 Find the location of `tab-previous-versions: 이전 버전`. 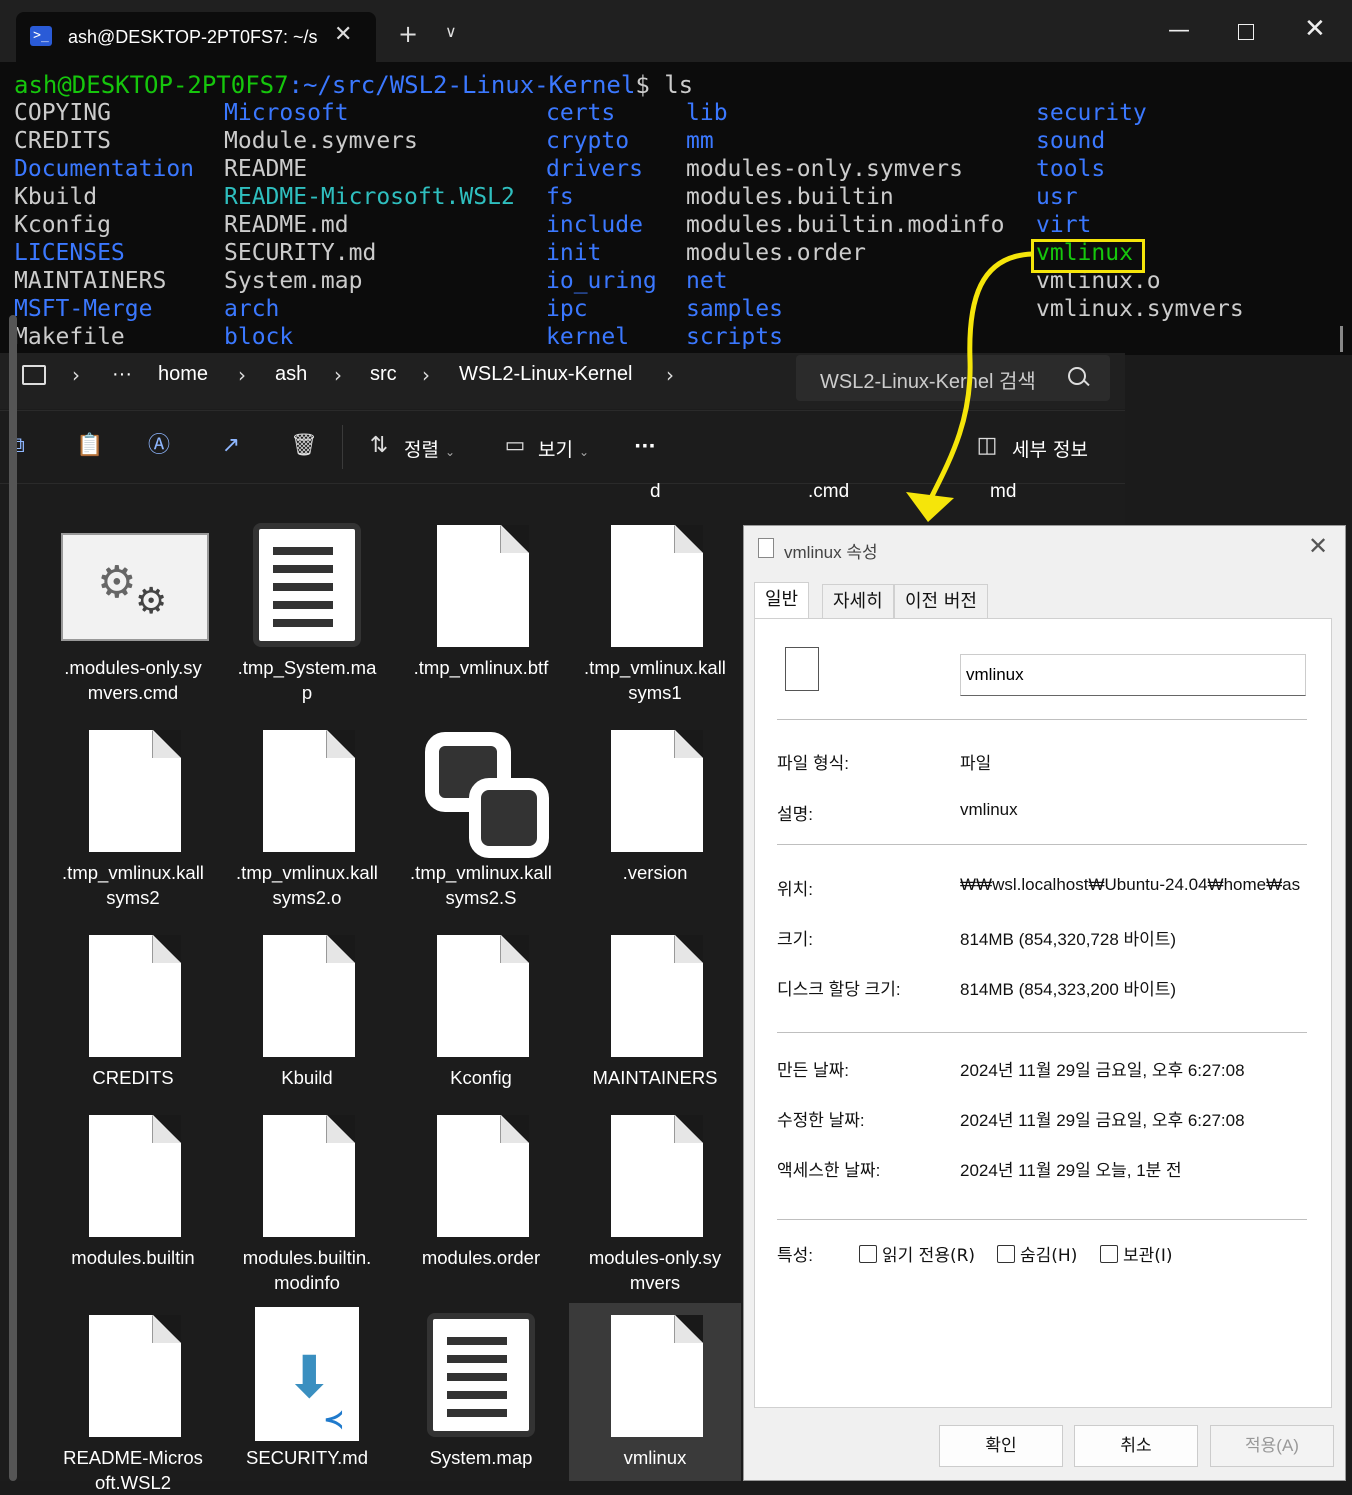

tab-previous-versions: 이전 버전 is located at coordinates (941, 601).